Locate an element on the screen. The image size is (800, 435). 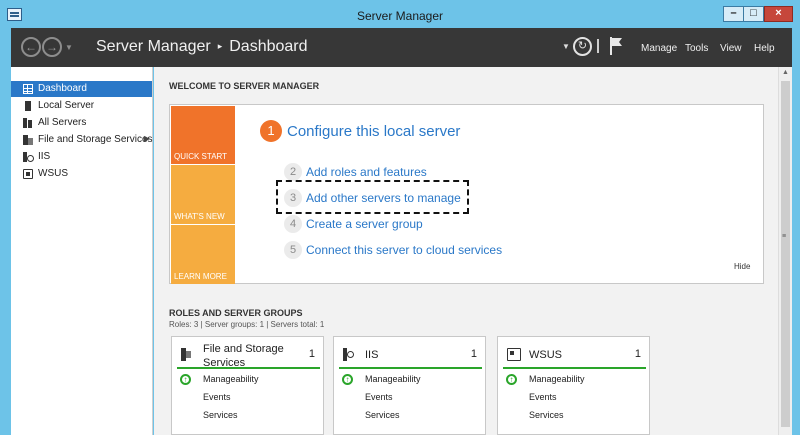
tile-label: WHAT'S NEW is located at coordinates (199, 216).